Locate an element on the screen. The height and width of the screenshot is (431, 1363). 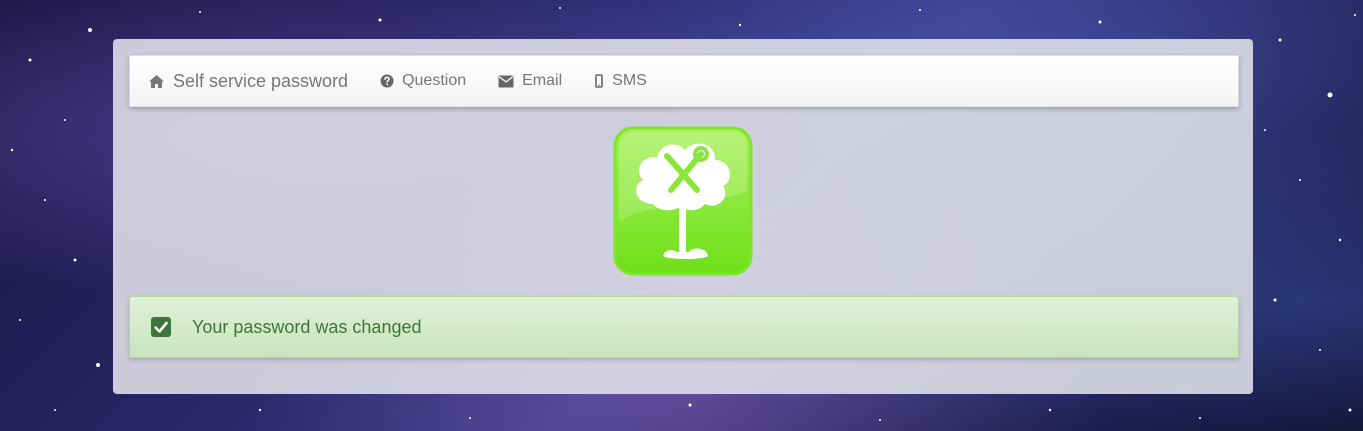
envelope-icon is located at coordinates (506, 81).